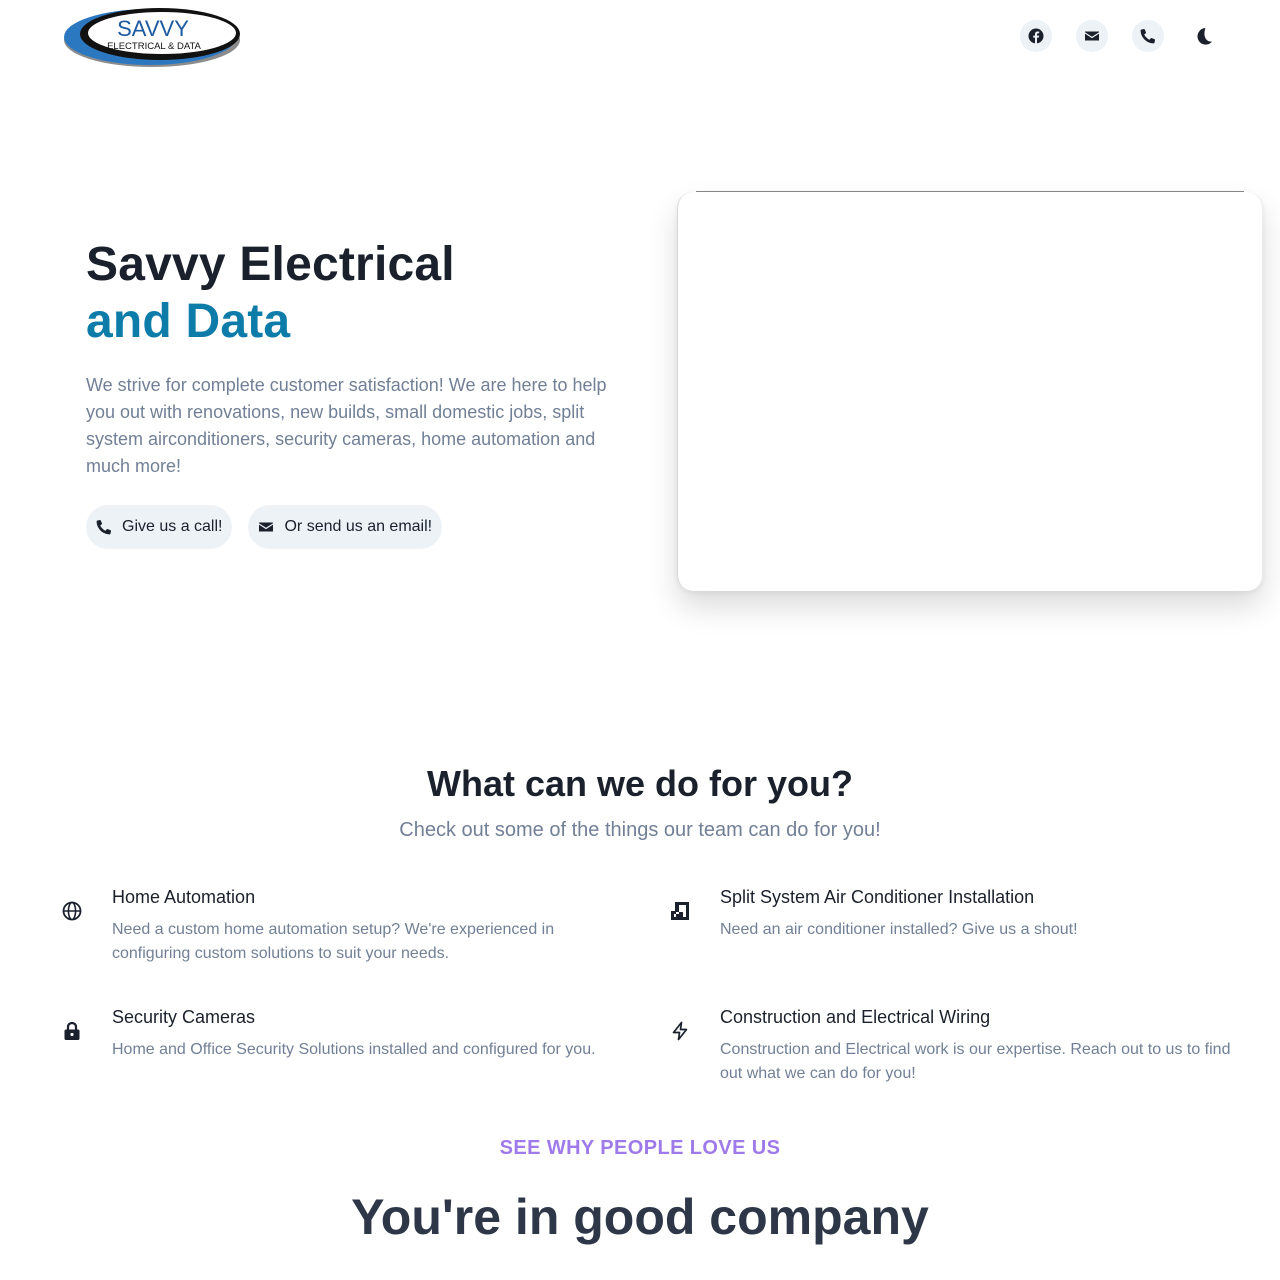  What do you see at coordinates (154, 46) in the screenshot?
I see `logo-tagline-text: ELECTRICAL & DATA` at bounding box center [154, 46].